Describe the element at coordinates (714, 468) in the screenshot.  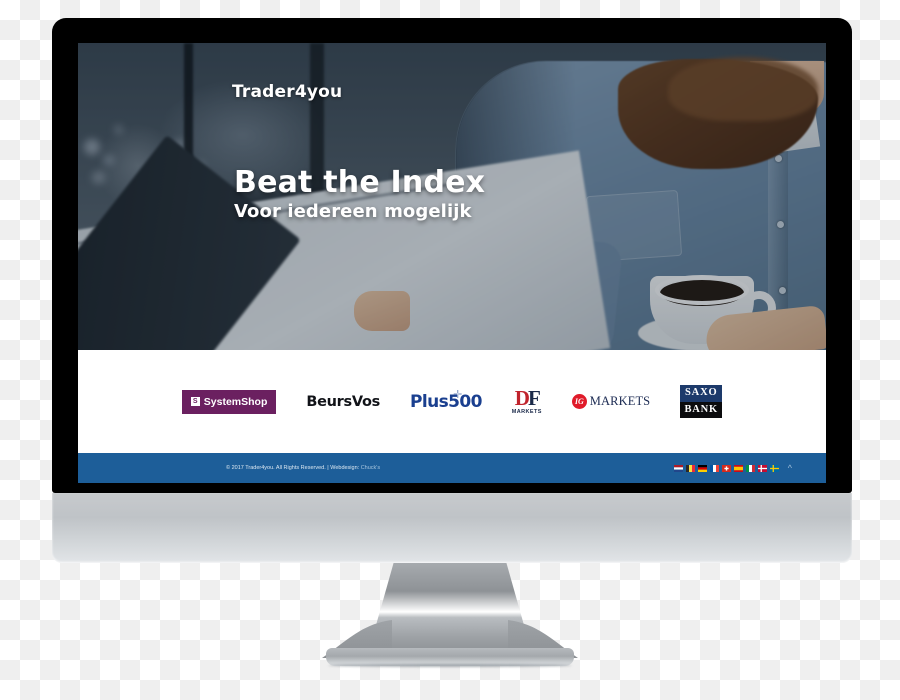
I see `flag-icon-fr` at that location.